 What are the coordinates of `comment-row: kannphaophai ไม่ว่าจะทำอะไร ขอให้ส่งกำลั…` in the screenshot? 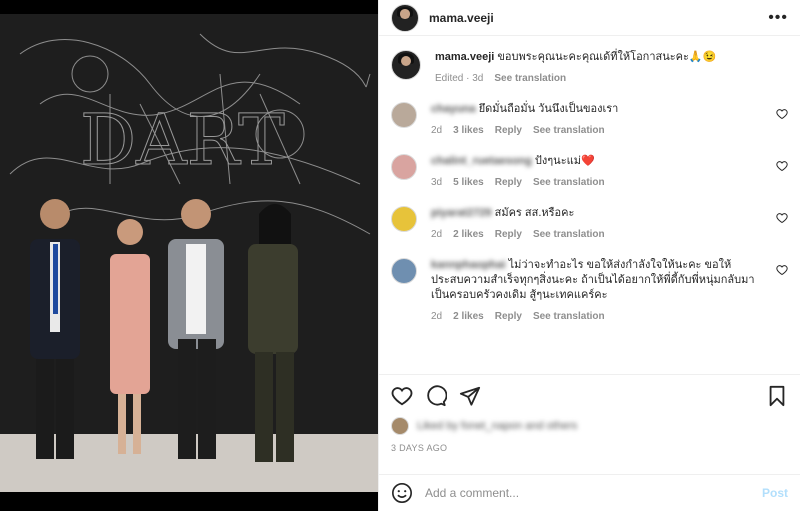 It's located at (589, 290).